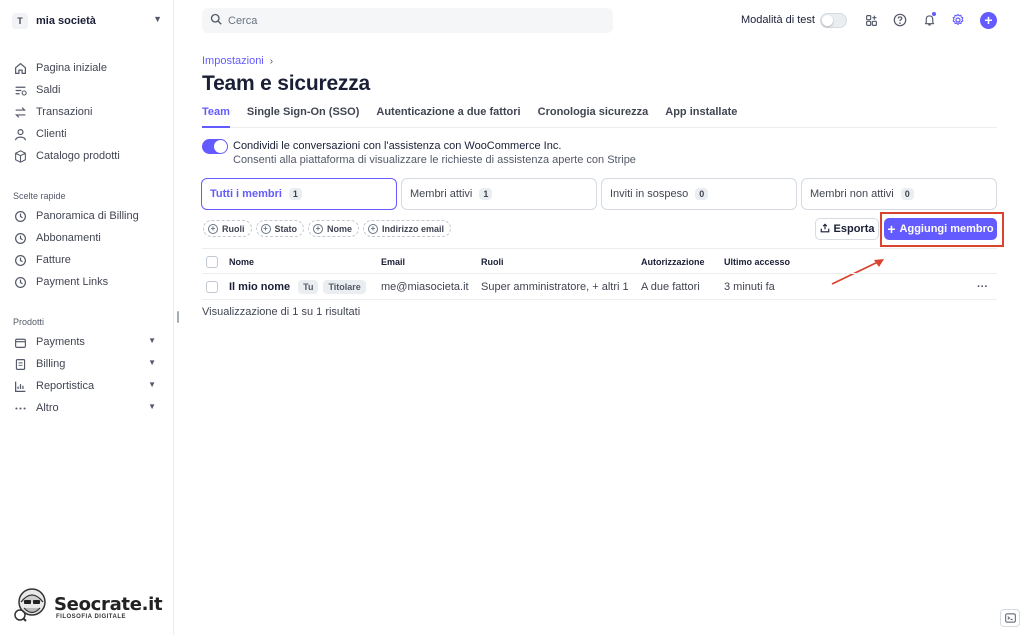 The width and height of the screenshot is (1024, 635). Describe the element at coordinates (448, 117) in the screenshot. I see `tab-two-factor: Autenticazione a due fattori` at that location.